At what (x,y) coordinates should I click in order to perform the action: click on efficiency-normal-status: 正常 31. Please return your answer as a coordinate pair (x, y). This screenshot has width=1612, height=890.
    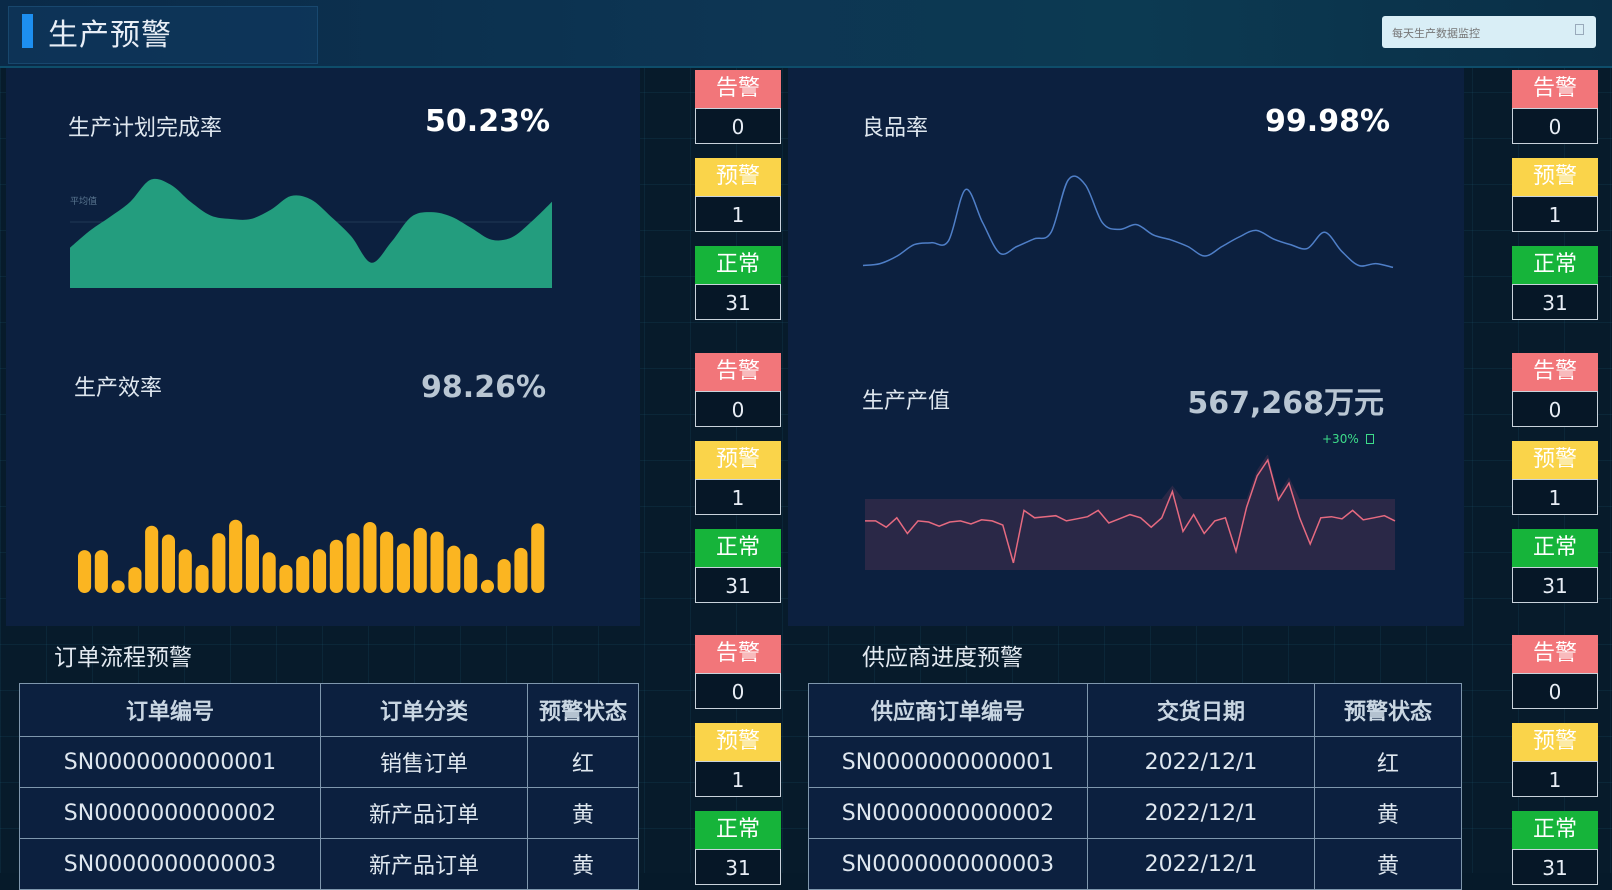
    Looking at the image, I should click on (738, 566).